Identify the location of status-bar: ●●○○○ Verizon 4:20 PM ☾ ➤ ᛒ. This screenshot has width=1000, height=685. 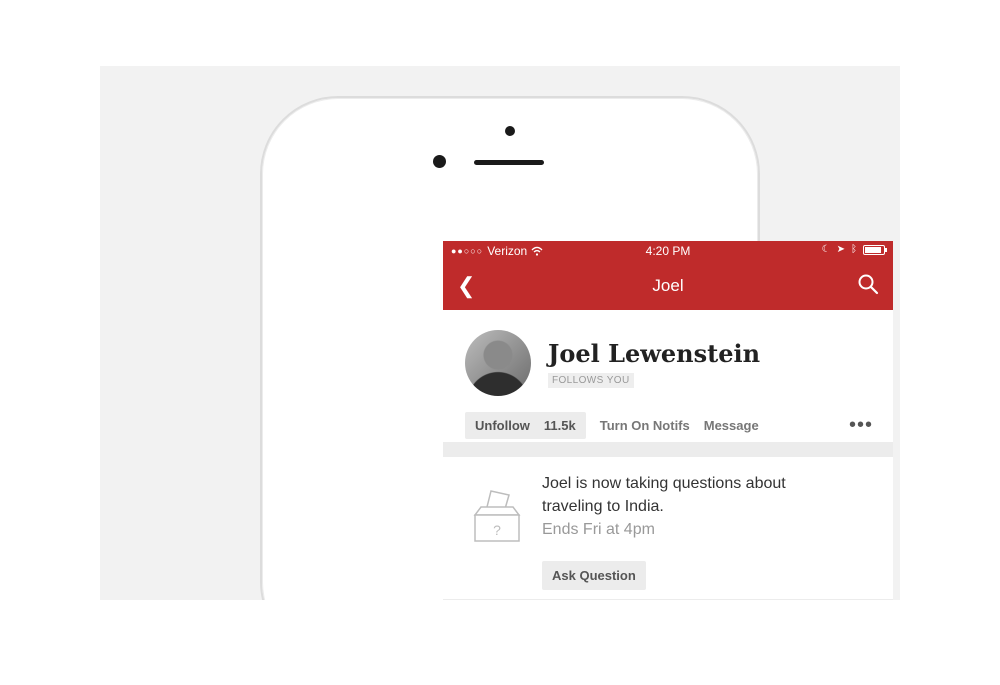
(668, 251).